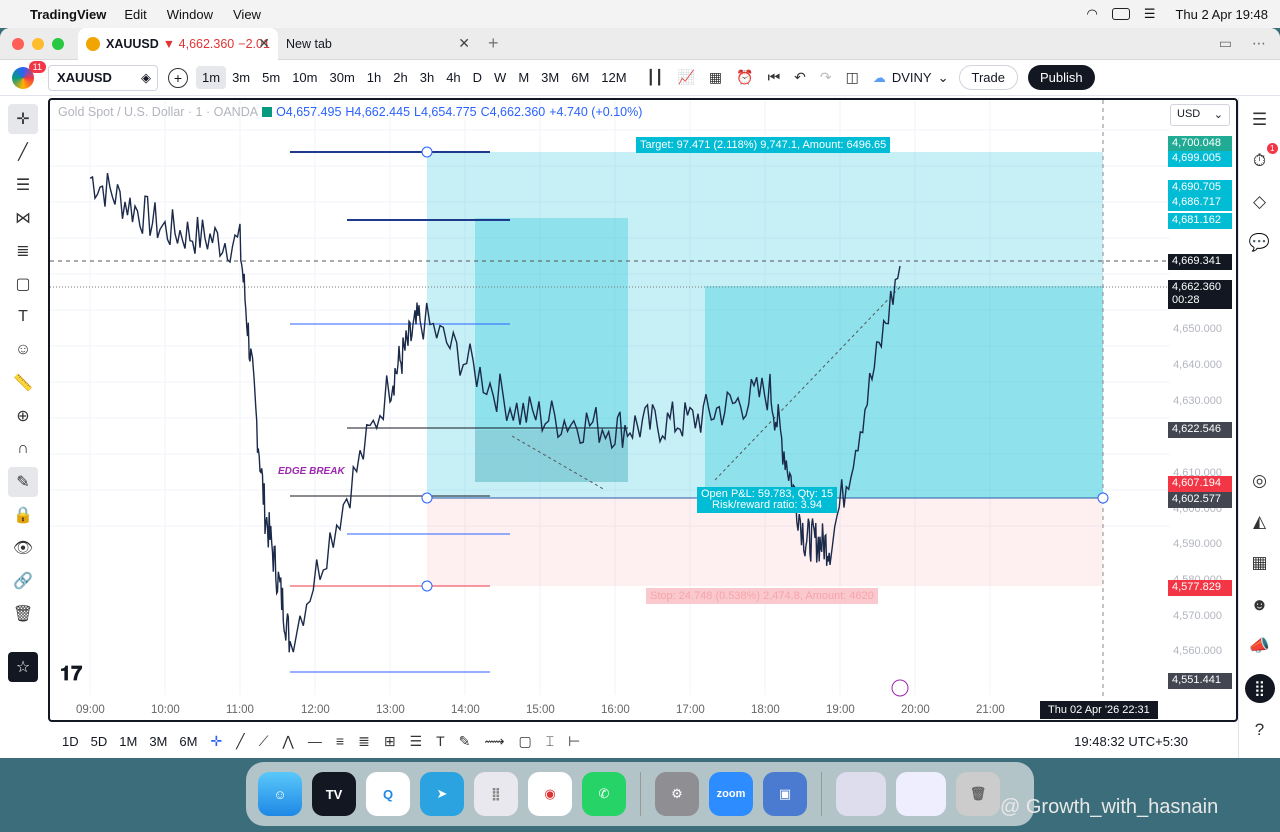 The width and height of the screenshot is (1280, 832). What do you see at coordinates (1260, 563) in the screenshot?
I see `calendar-icon: ▦` at bounding box center [1260, 563].